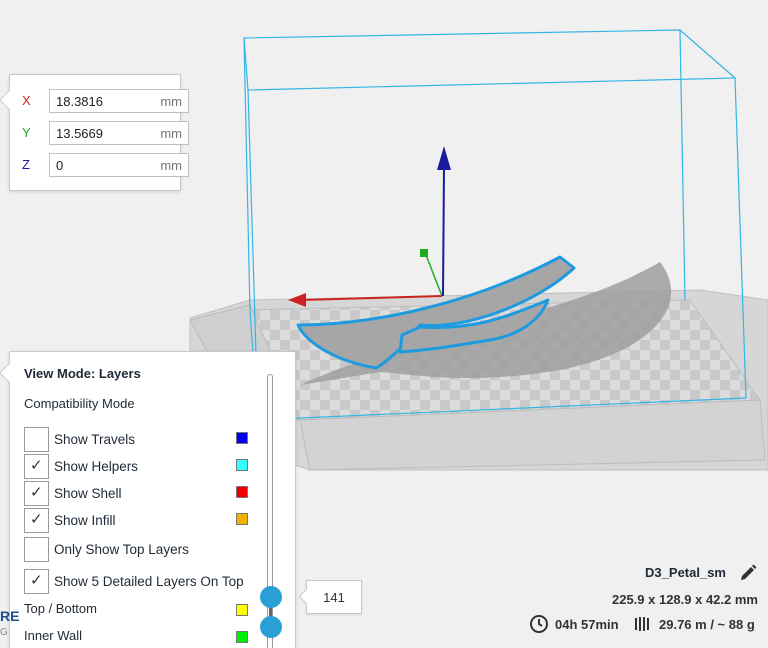 The image size is (768, 648). I want to click on layer-number-box: 141, so click(330, 597).